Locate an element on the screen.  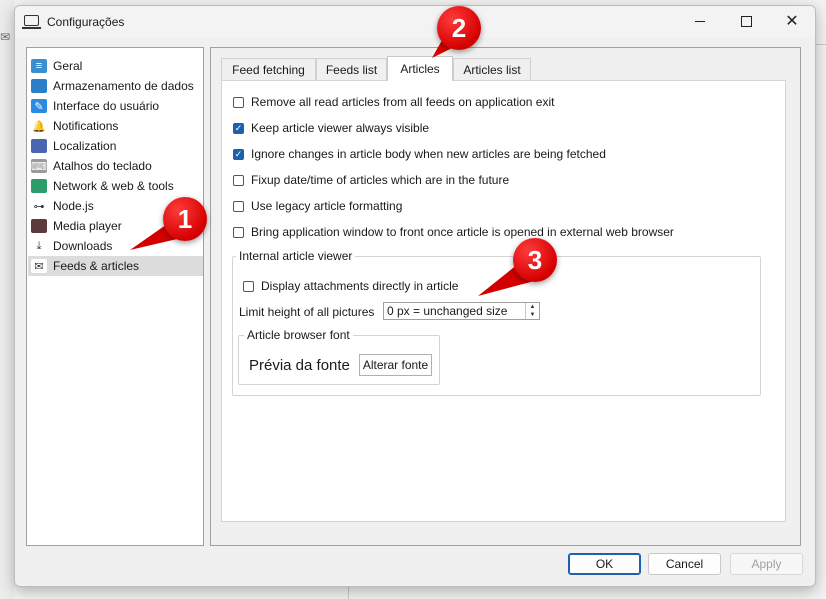
annotation-1: 1 is located at coordinates (185, 219).